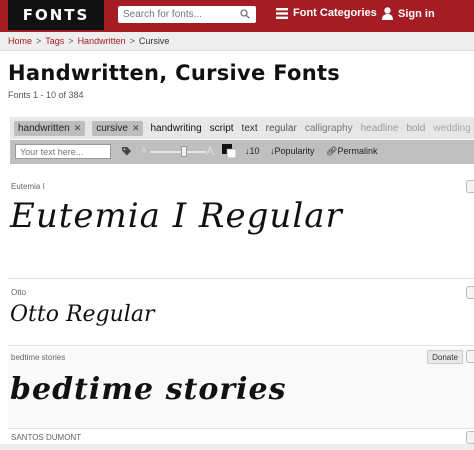 The width and height of the screenshot is (474, 450). I want to click on sign-in-link: Sign in, so click(408, 13).